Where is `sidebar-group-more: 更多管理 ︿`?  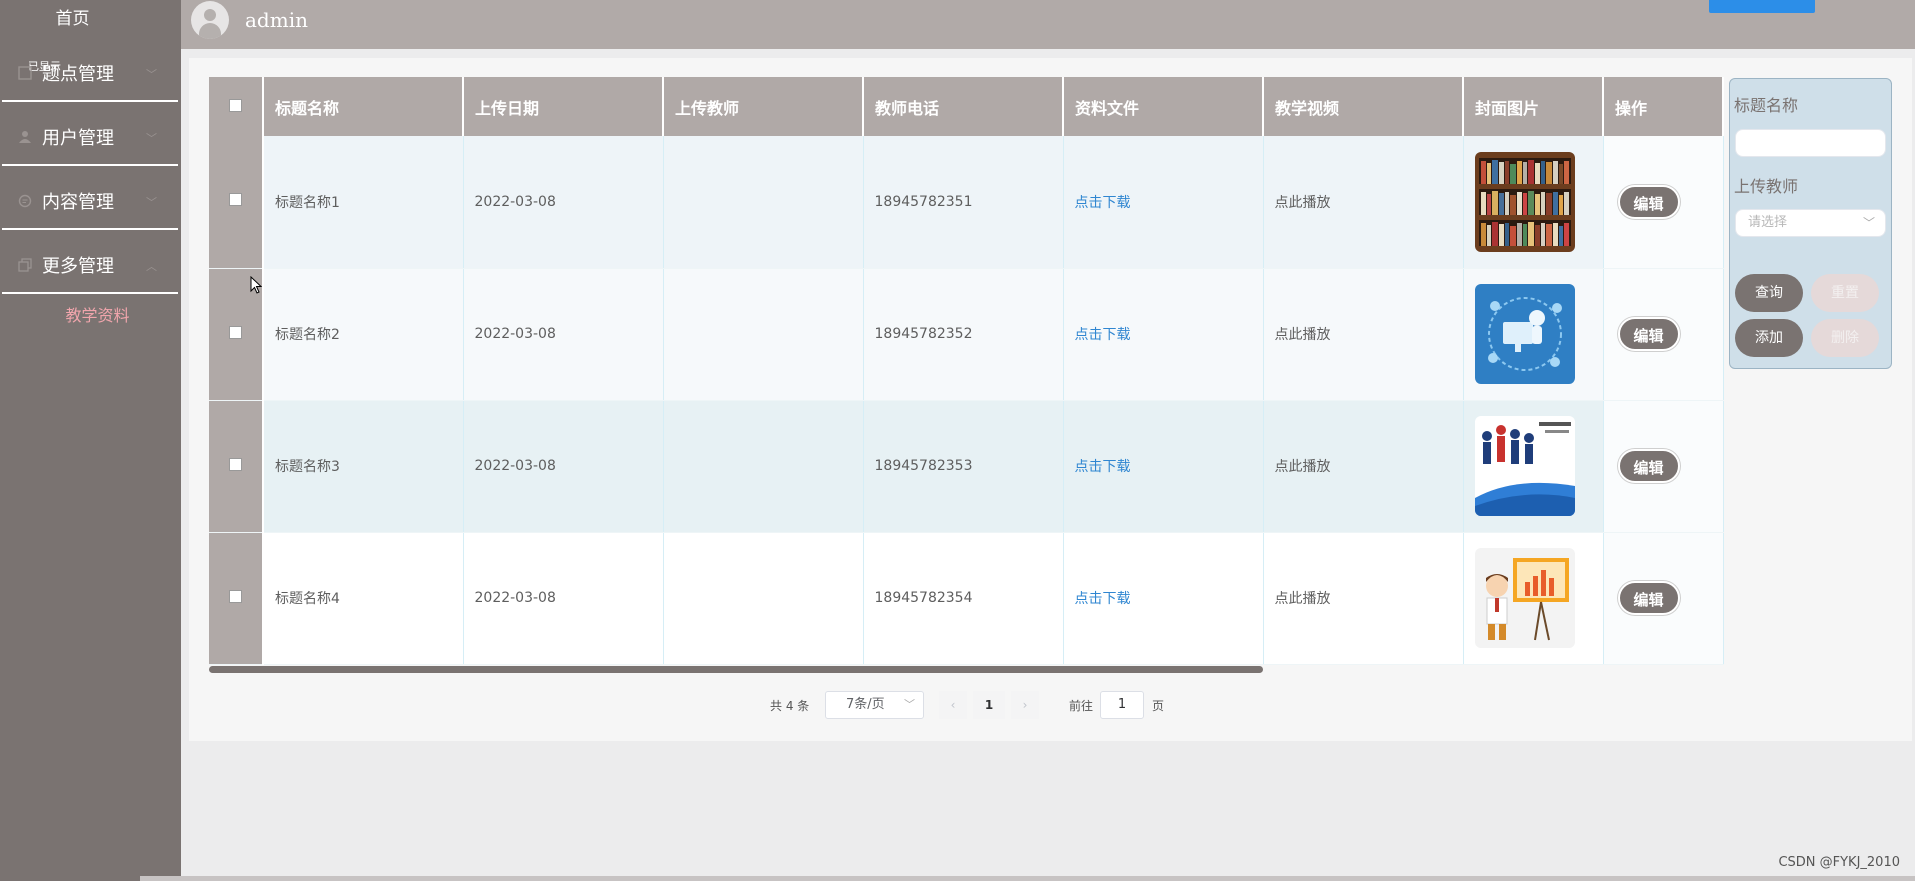
sidebar-group-more: 更多管理 ︿ is located at coordinates (90, 263).